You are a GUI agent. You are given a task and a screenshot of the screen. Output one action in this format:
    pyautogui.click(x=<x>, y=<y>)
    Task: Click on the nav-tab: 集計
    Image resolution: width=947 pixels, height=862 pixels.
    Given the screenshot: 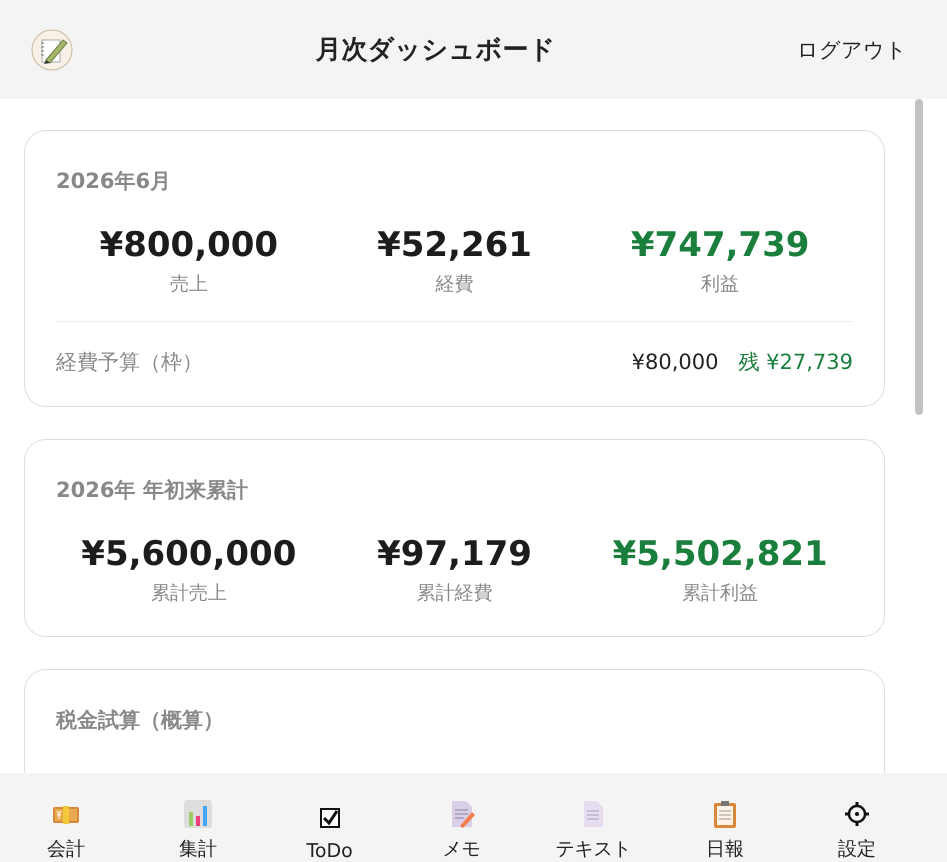 What is the action you would take?
    pyautogui.click(x=198, y=817)
    